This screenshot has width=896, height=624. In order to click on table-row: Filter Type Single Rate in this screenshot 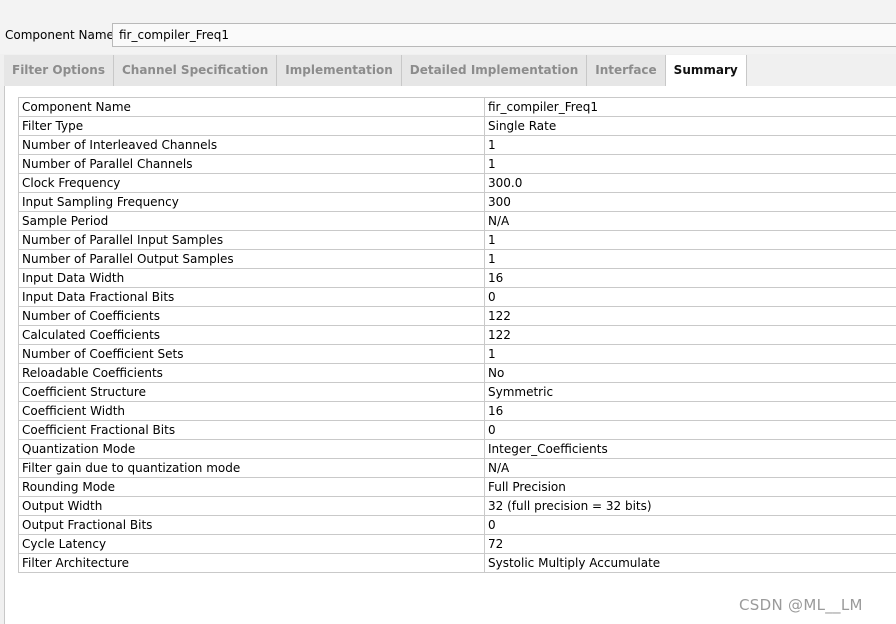, I will do `click(457, 126)`.